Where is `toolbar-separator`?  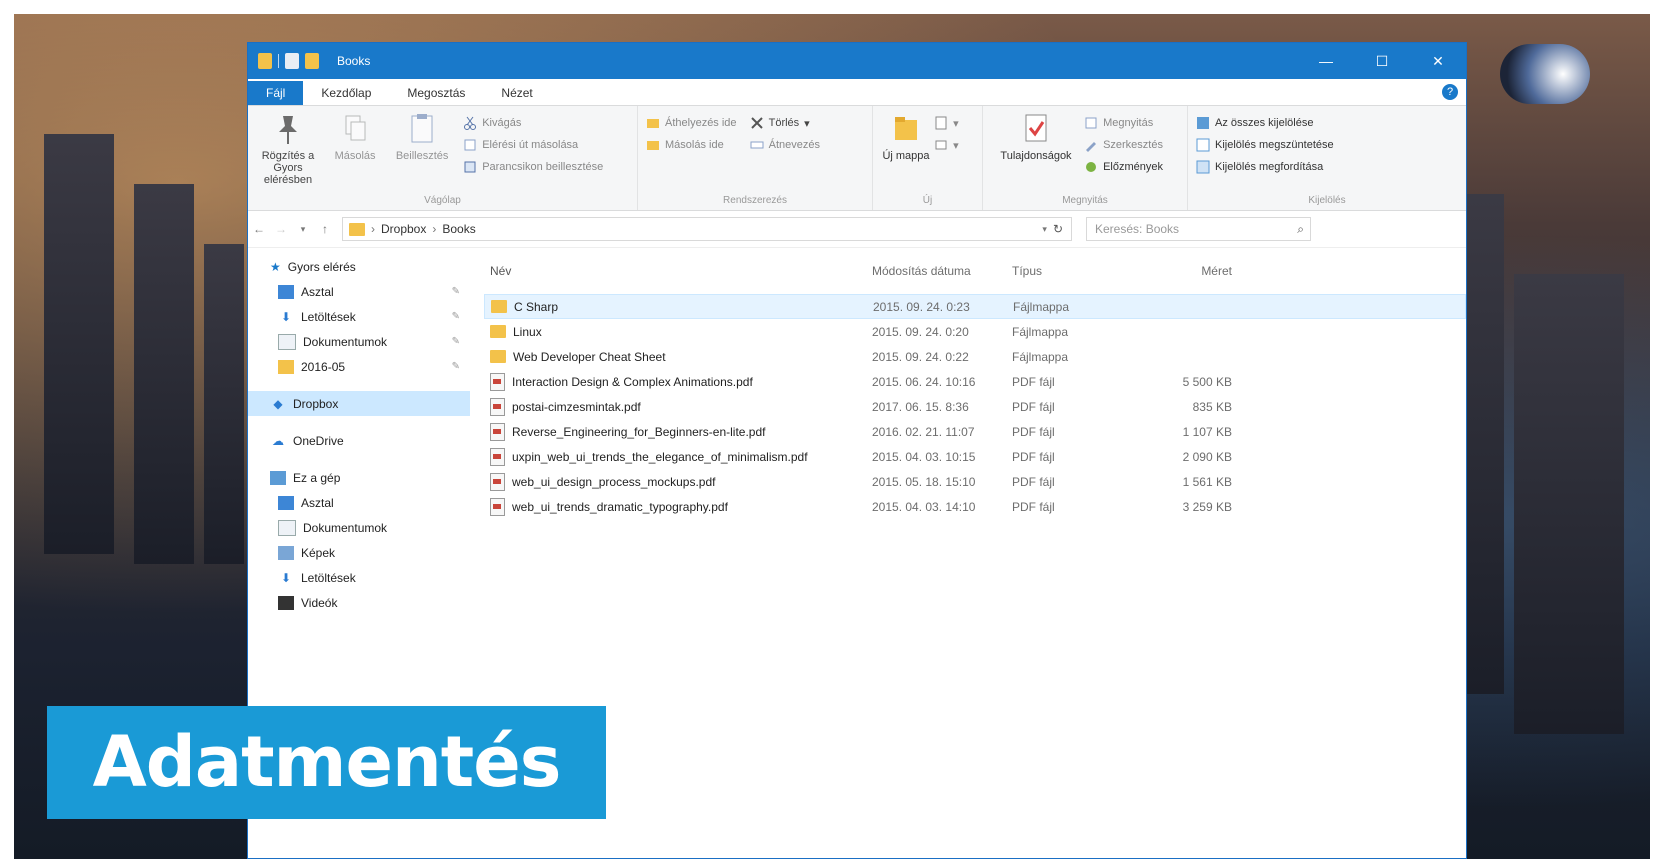
toolbar-separator is located at coordinates (278, 61).